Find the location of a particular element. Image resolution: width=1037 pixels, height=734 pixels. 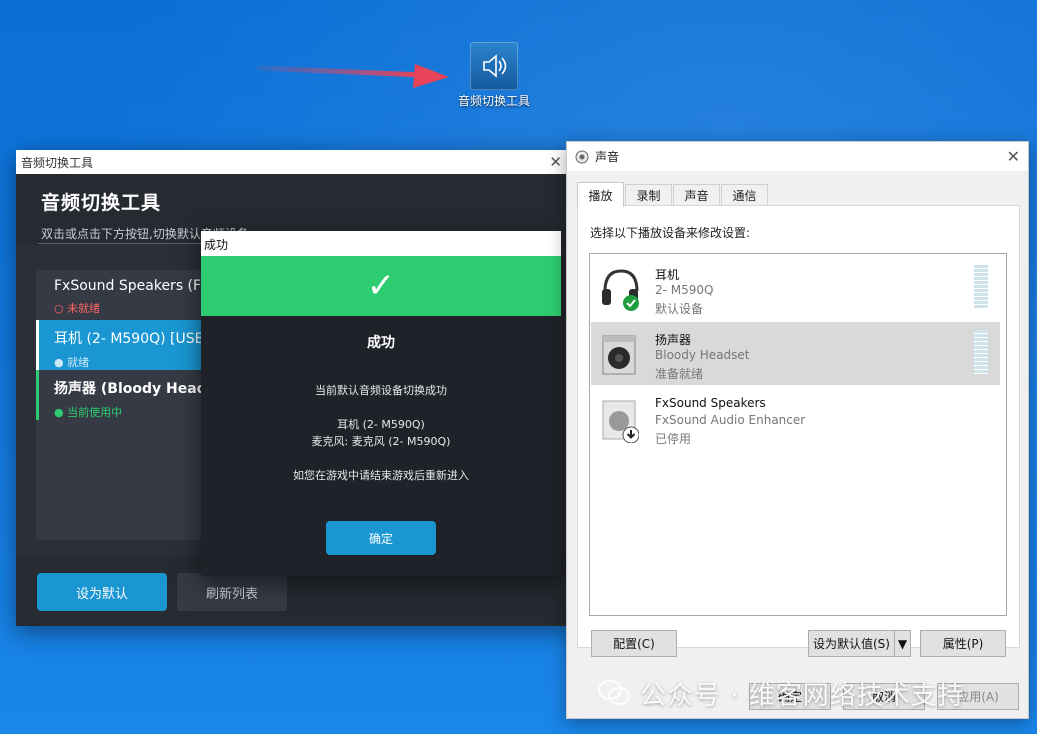

instruction-text: 选择以下播放设备来修改设置: is located at coordinates (670, 233).